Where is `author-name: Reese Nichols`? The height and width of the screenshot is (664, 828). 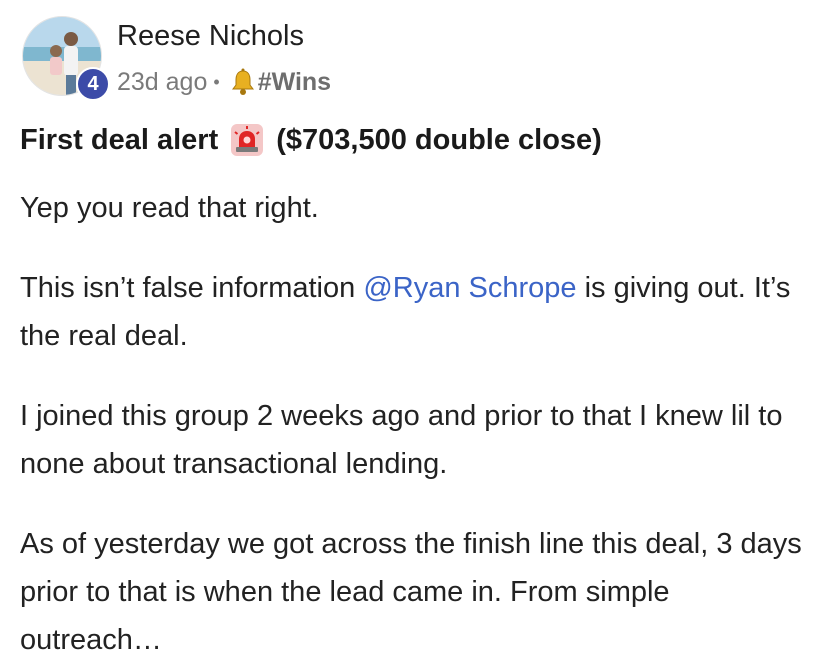
author-name: Reese Nichols is located at coordinates (210, 36).